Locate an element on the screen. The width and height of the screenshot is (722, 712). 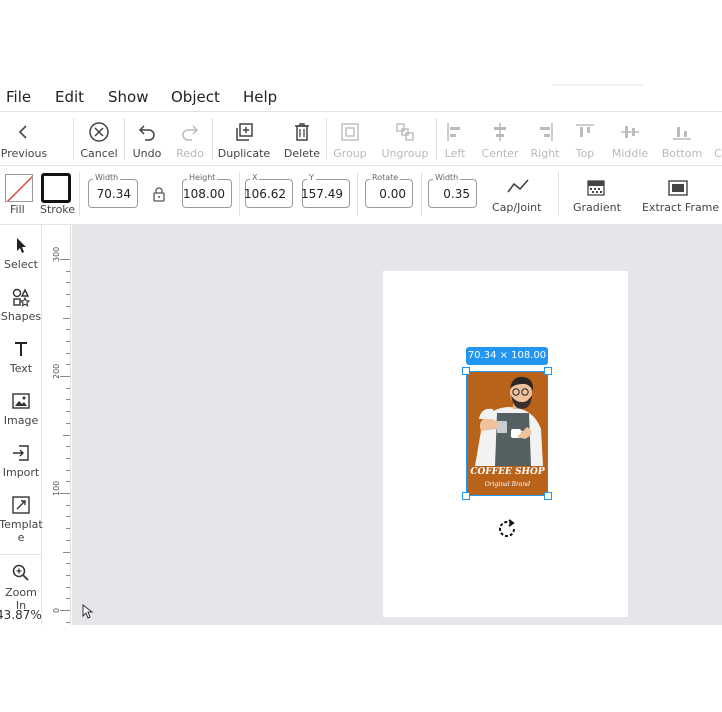
align-top-icon is located at coordinates (585, 130).